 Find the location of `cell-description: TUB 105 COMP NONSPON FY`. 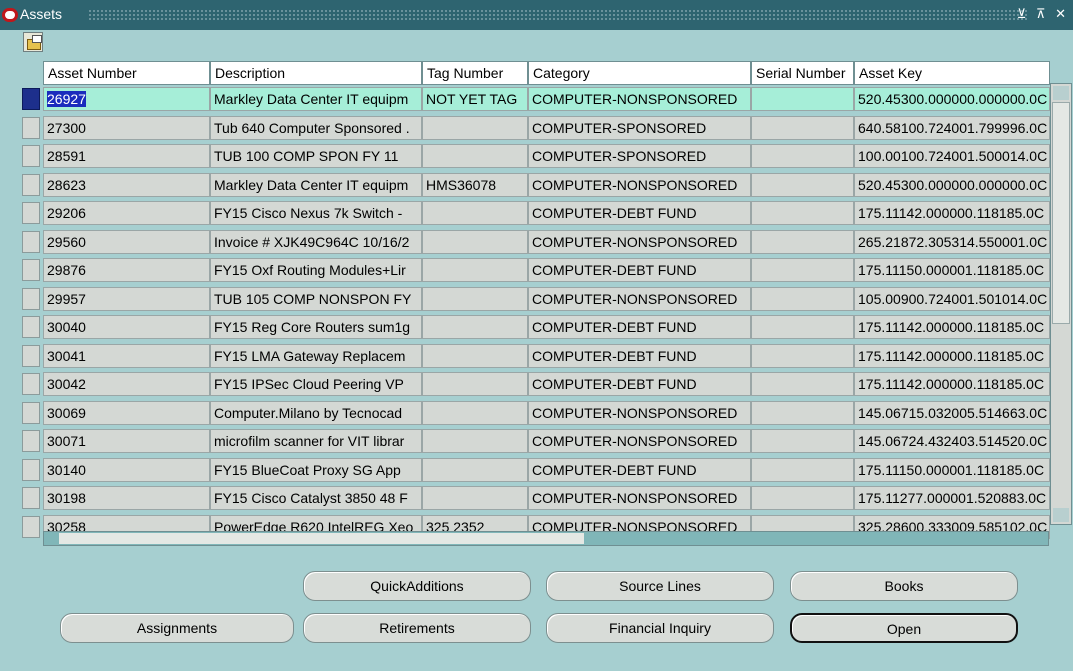

cell-description: TUB 105 COMP NONSPON FY is located at coordinates (316, 298).